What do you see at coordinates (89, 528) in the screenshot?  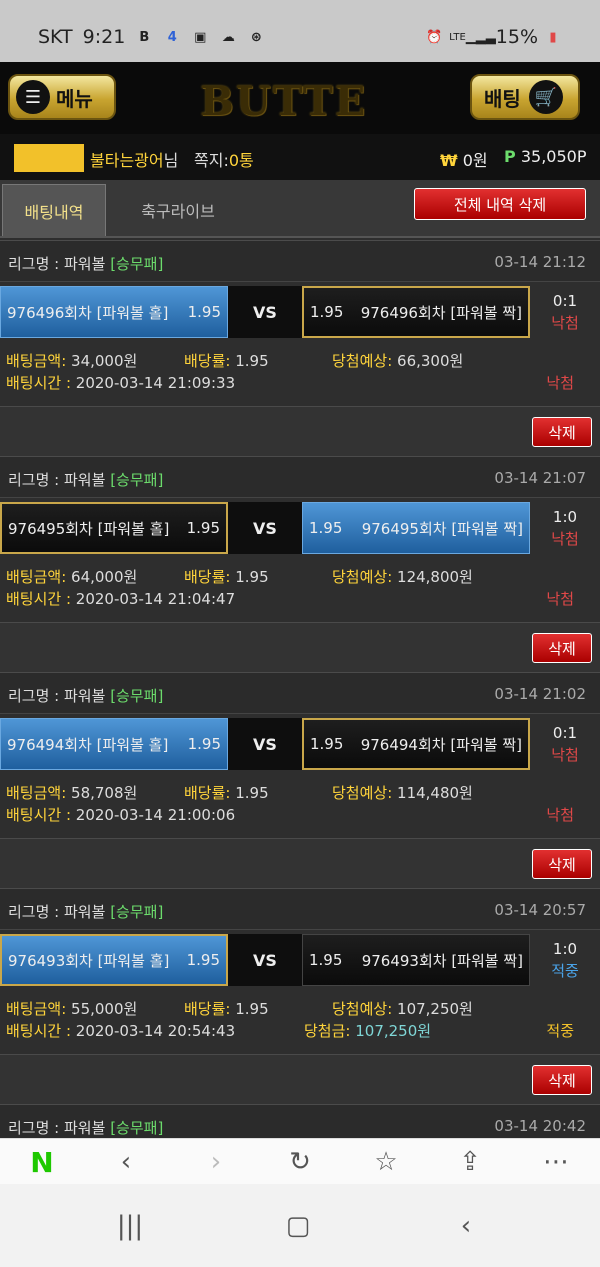 I see `home-name: 976495회차 [파워볼 홀]` at bounding box center [89, 528].